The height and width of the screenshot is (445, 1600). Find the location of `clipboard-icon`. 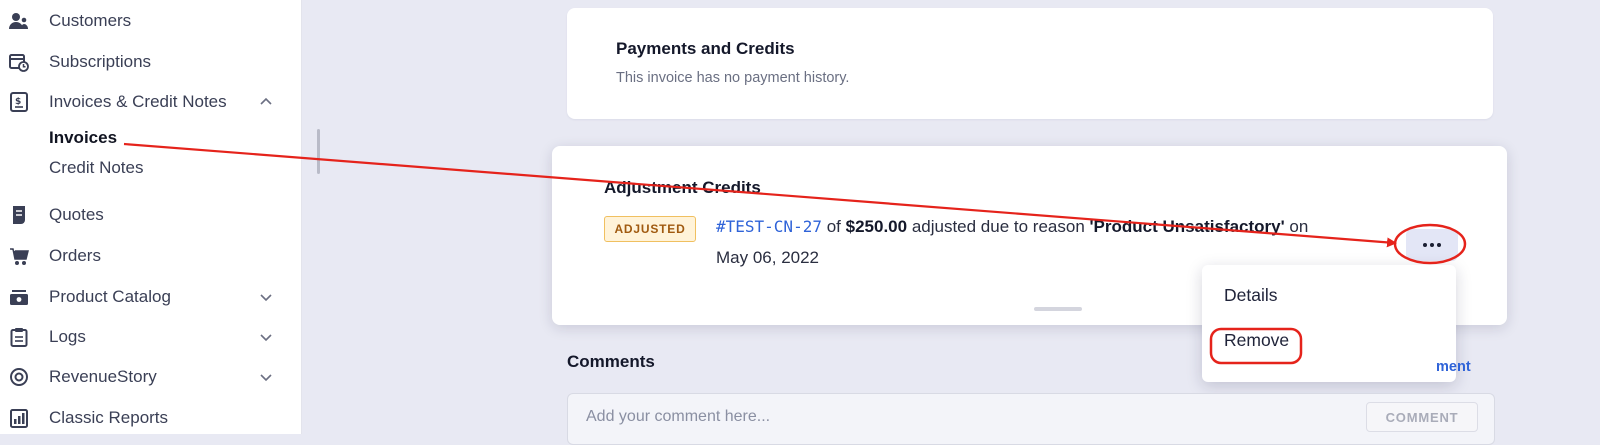

clipboard-icon is located at coordinates (19, 337).